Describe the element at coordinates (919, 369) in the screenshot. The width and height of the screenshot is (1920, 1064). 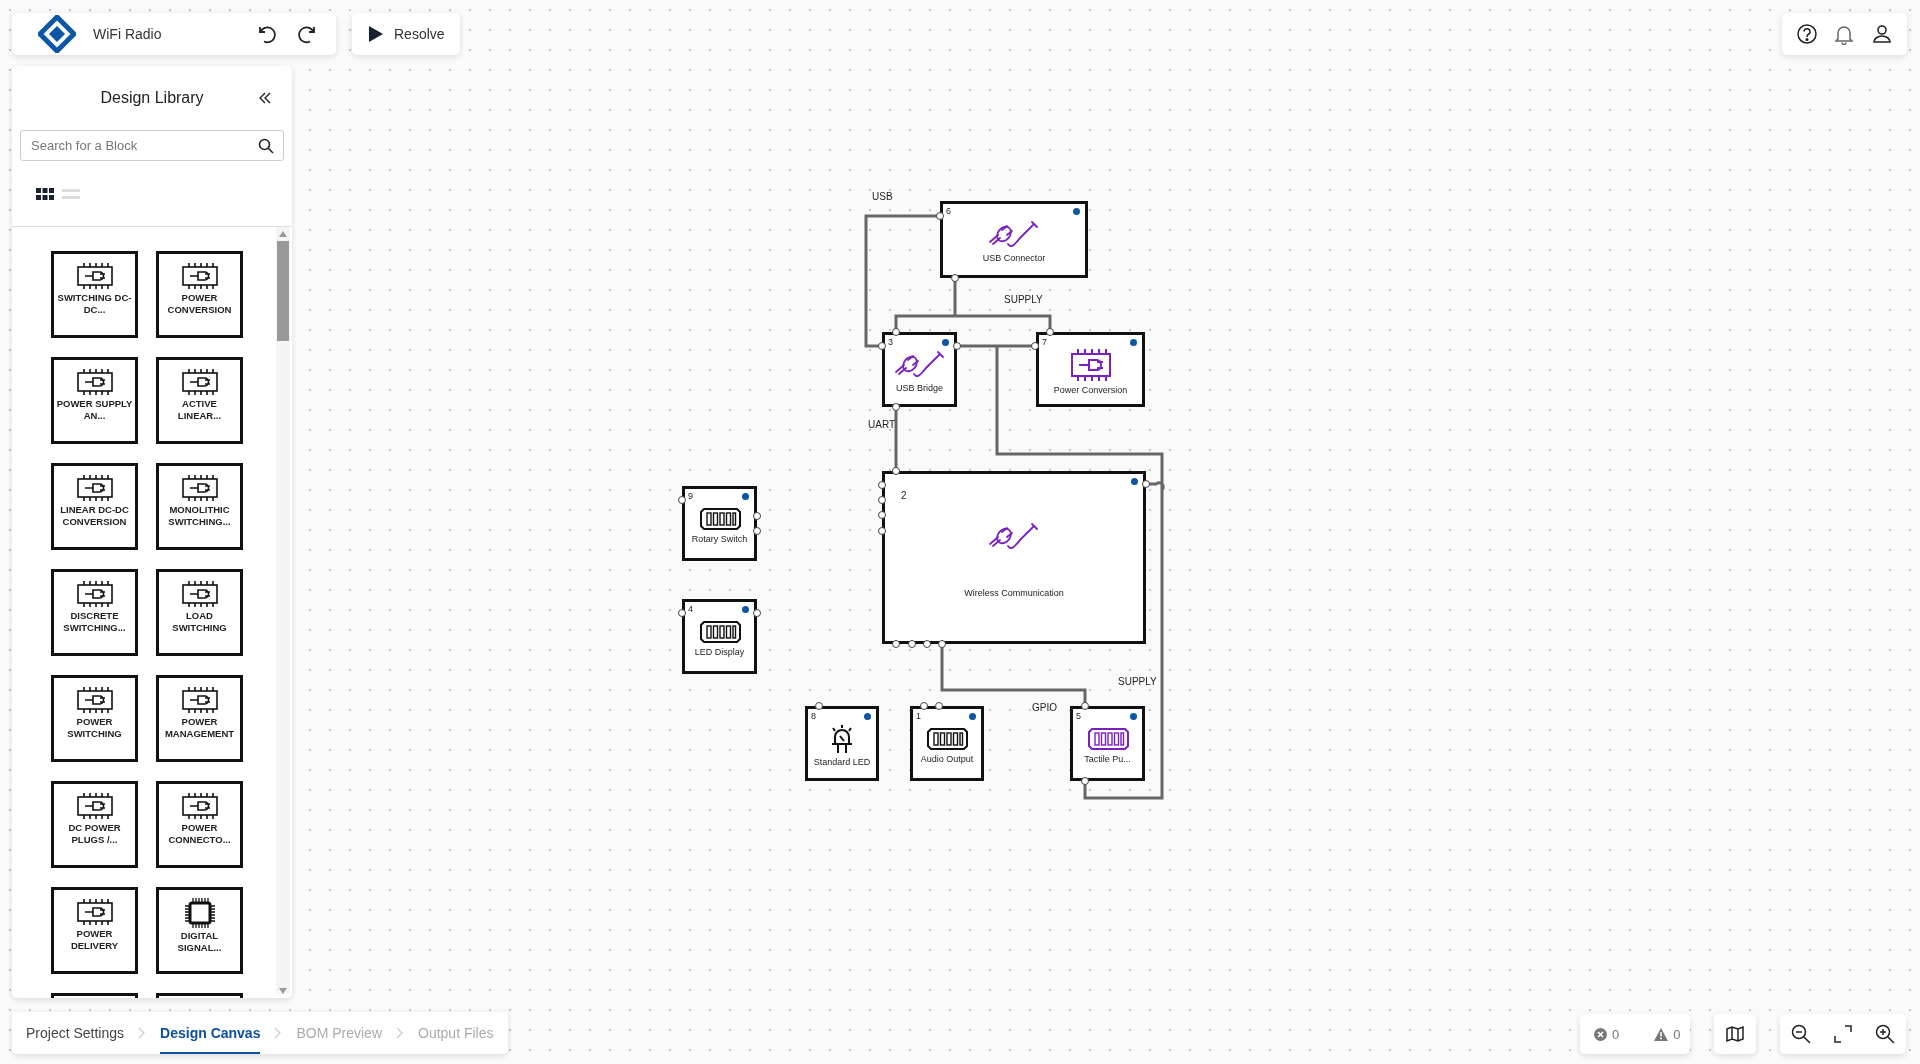
I see `block-node: 3 USB Bridge` at that location.